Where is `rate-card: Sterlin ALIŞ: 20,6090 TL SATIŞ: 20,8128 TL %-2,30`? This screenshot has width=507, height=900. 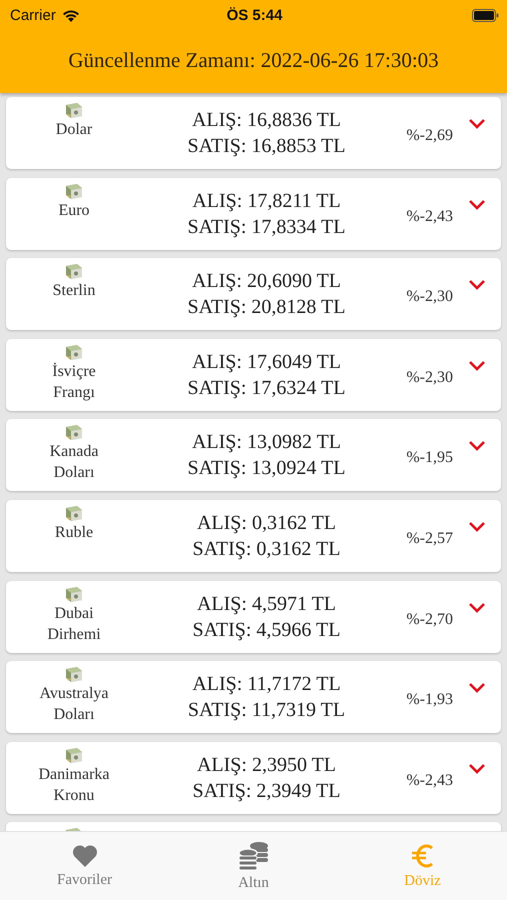
rate-card: Sterlin ALIŞ: 20,6090 TL SATIŞ: 20,8128 TL %-2,30 is located at coordinates (253, 294).